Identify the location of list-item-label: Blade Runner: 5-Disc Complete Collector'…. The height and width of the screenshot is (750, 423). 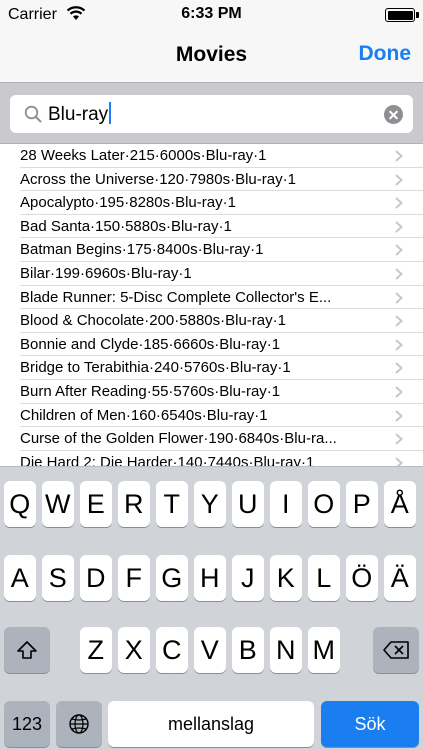
(176, 297).